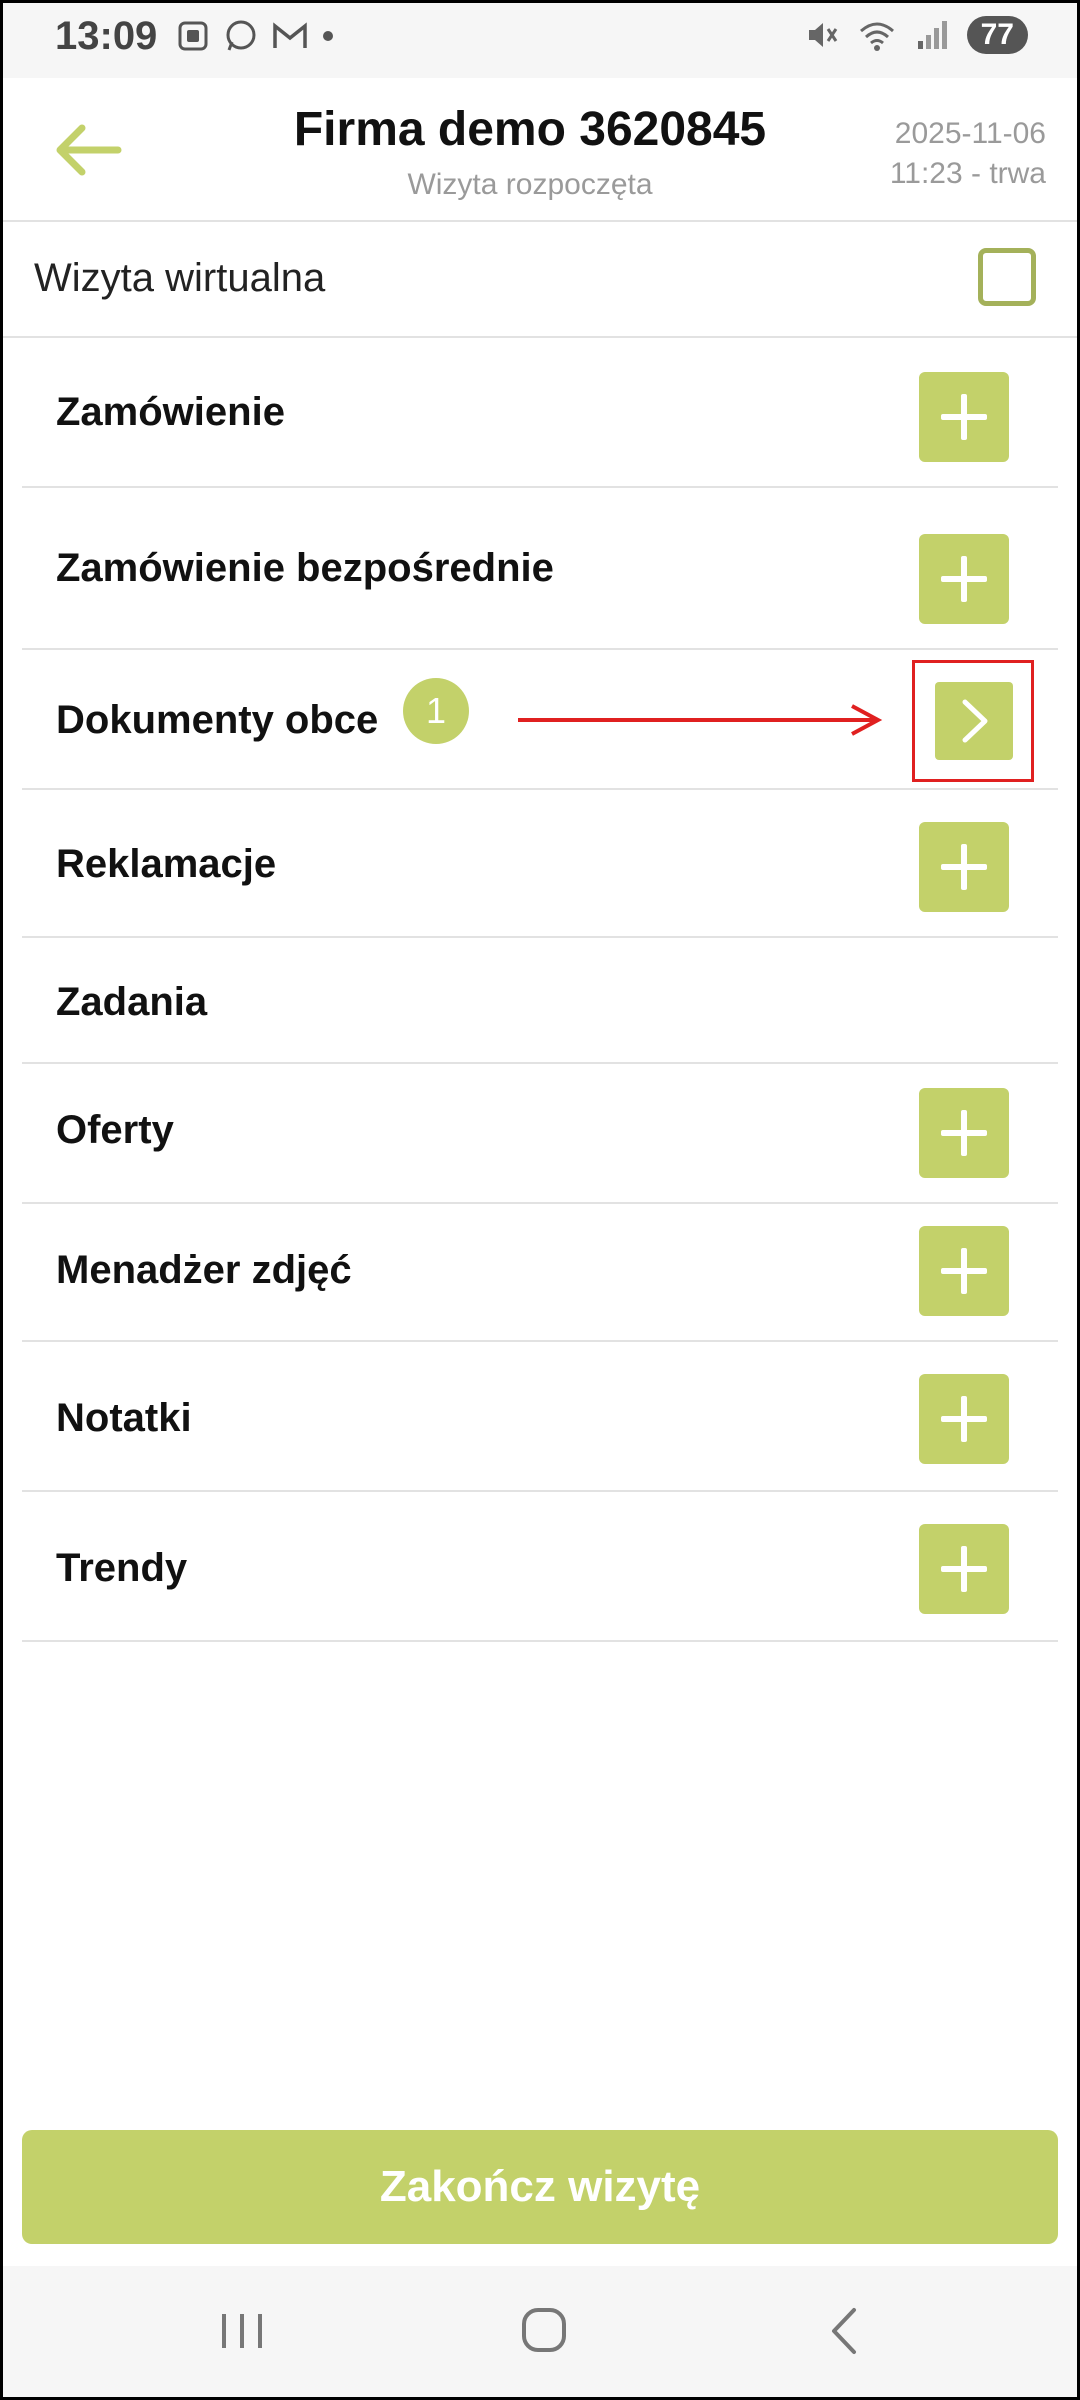 Image resolution: width=1080 pixels, height=2400 pixels. Describe the element at coordinates (964, 1271) in the screenshot. I see `add-photo-button` at that location.